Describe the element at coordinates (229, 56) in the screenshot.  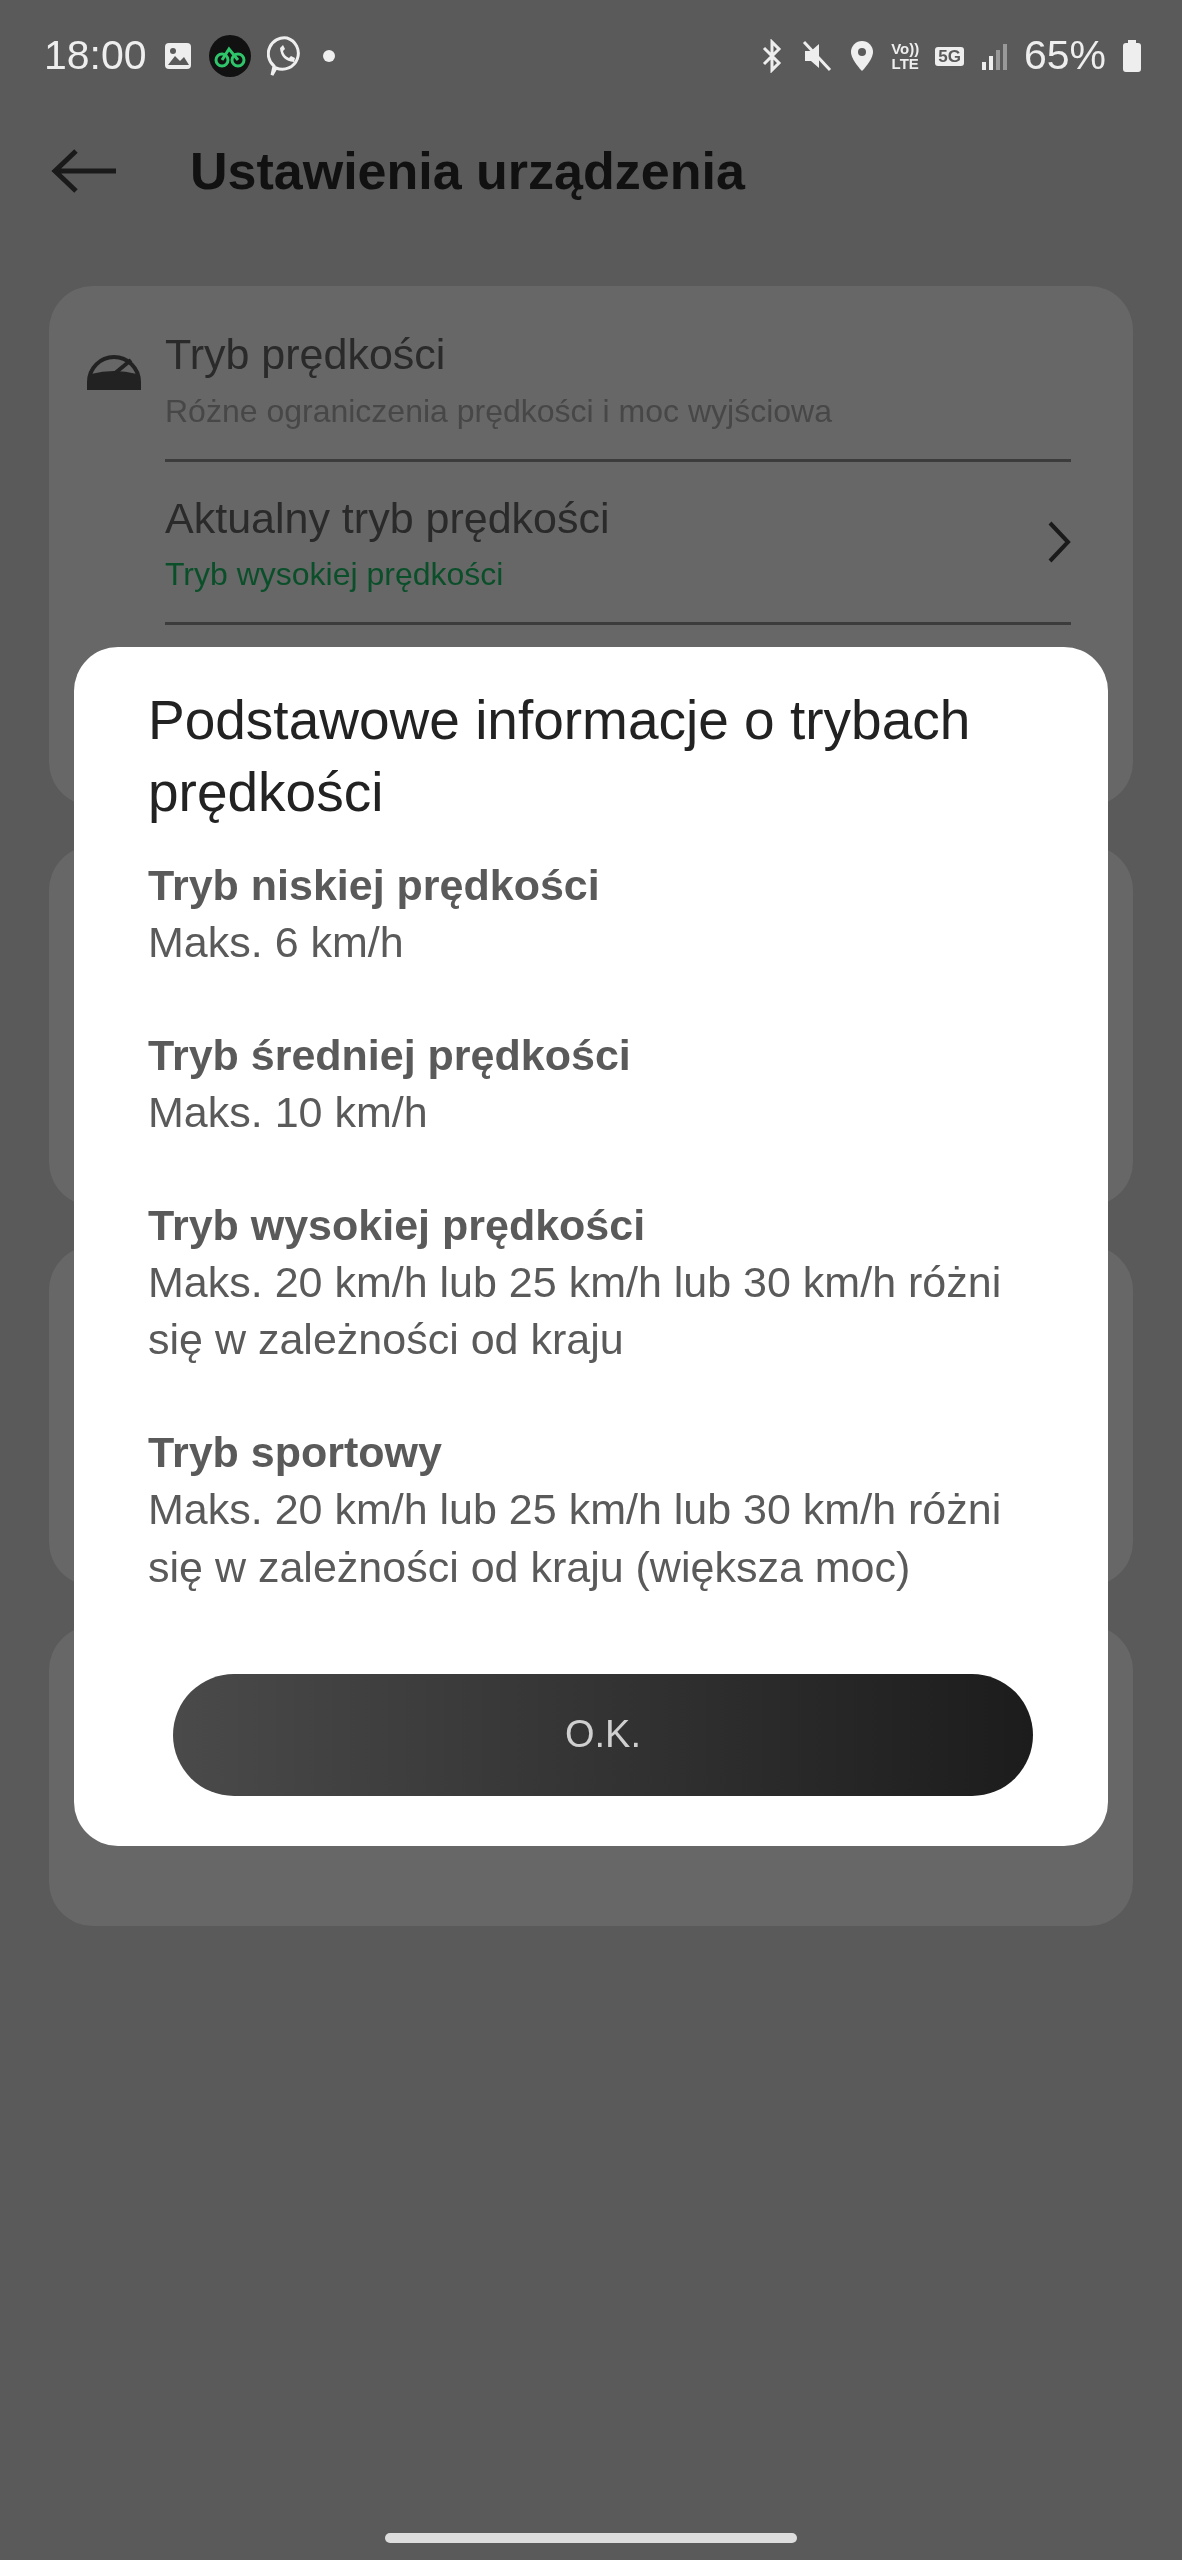
I see `bicycle-icon` at that location.